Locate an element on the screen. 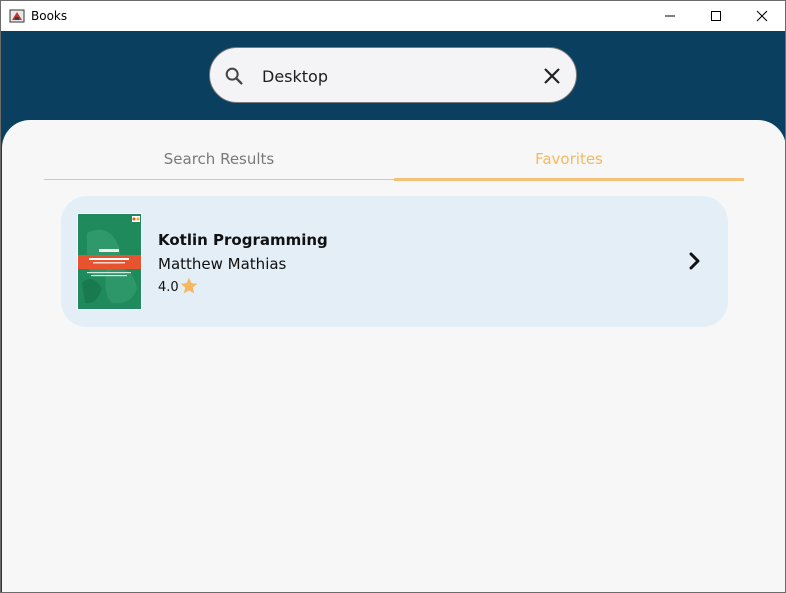  tab-search-results: Search Results is located at coordinates (219, 159).